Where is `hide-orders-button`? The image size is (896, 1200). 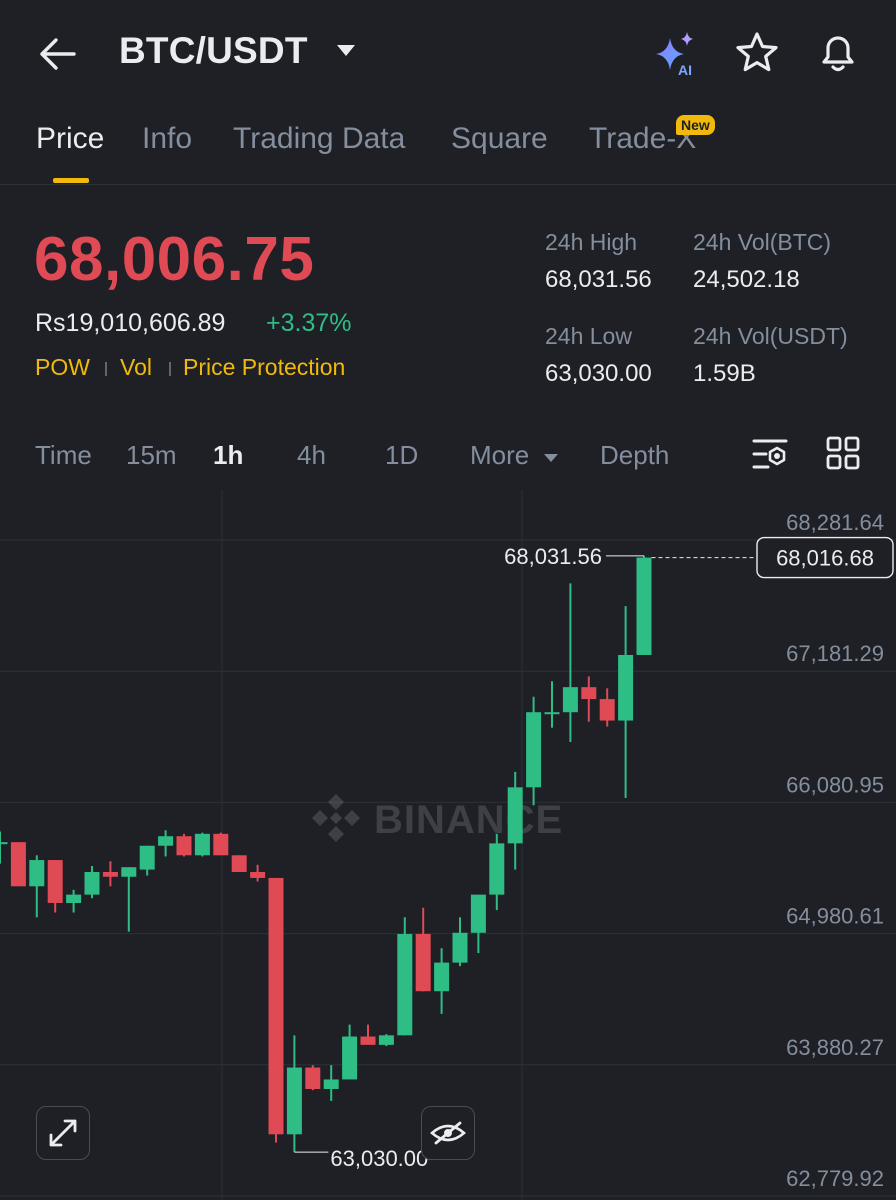 hide-orders-button is located at coordinates (448, 1133).